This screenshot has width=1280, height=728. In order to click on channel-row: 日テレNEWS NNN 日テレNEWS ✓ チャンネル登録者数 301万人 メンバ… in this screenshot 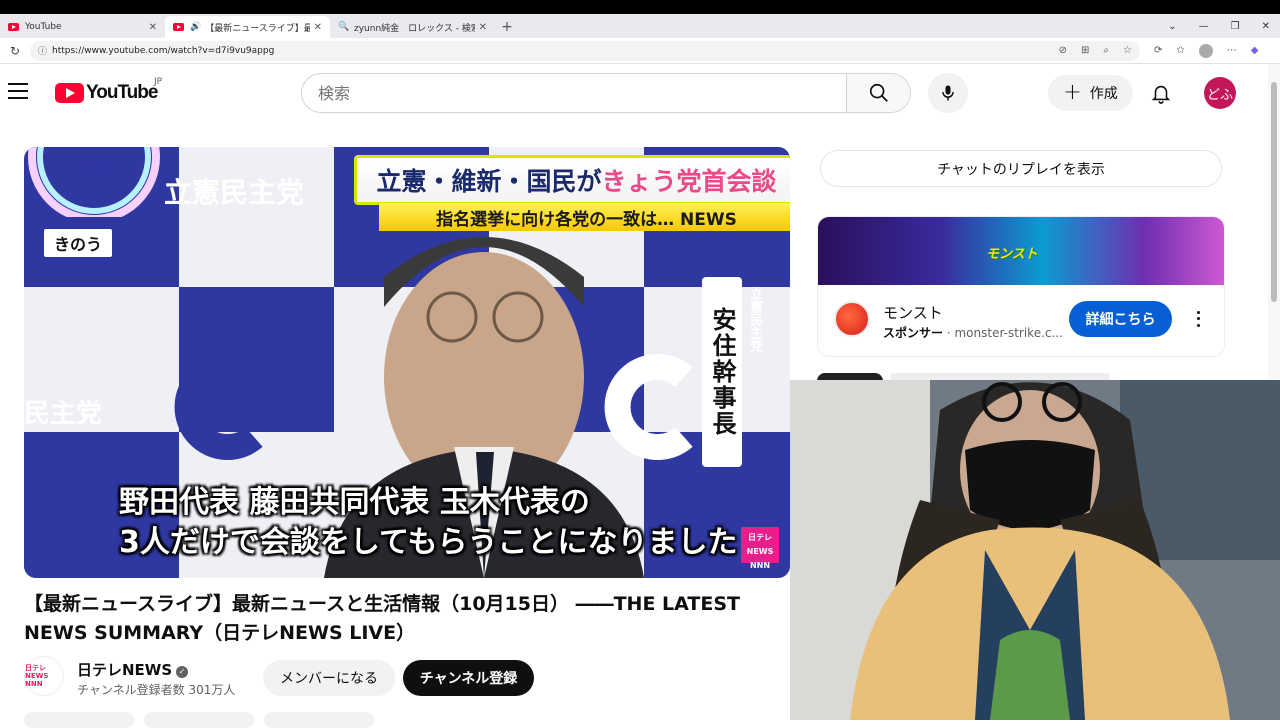, I will do `click(404, 678)`.